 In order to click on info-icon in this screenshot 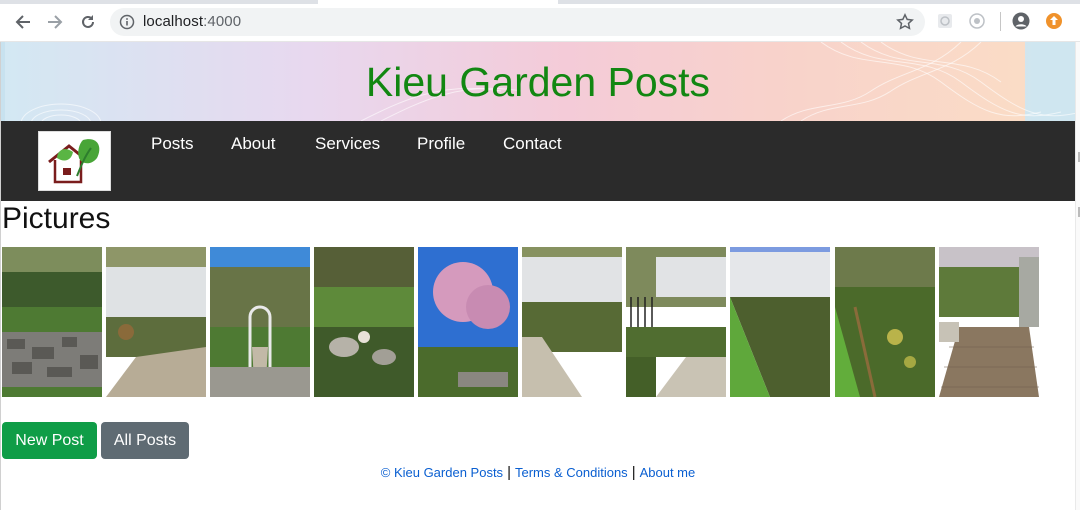, I will do `click(127, 22)`.